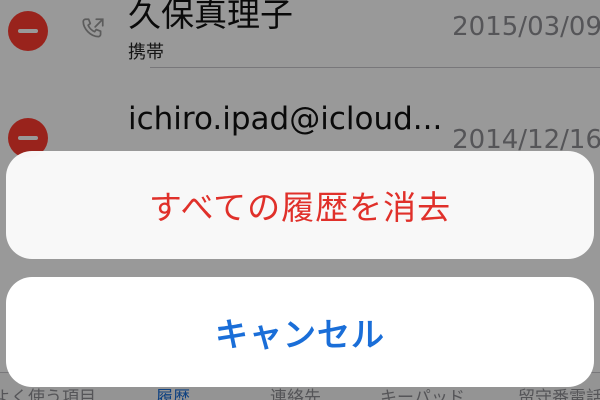  What do you see at coordinates (300, 207) in the screenshot?
I see `clear-all-history-label: すべての履歴を消去` at bounding box center [300, 207].